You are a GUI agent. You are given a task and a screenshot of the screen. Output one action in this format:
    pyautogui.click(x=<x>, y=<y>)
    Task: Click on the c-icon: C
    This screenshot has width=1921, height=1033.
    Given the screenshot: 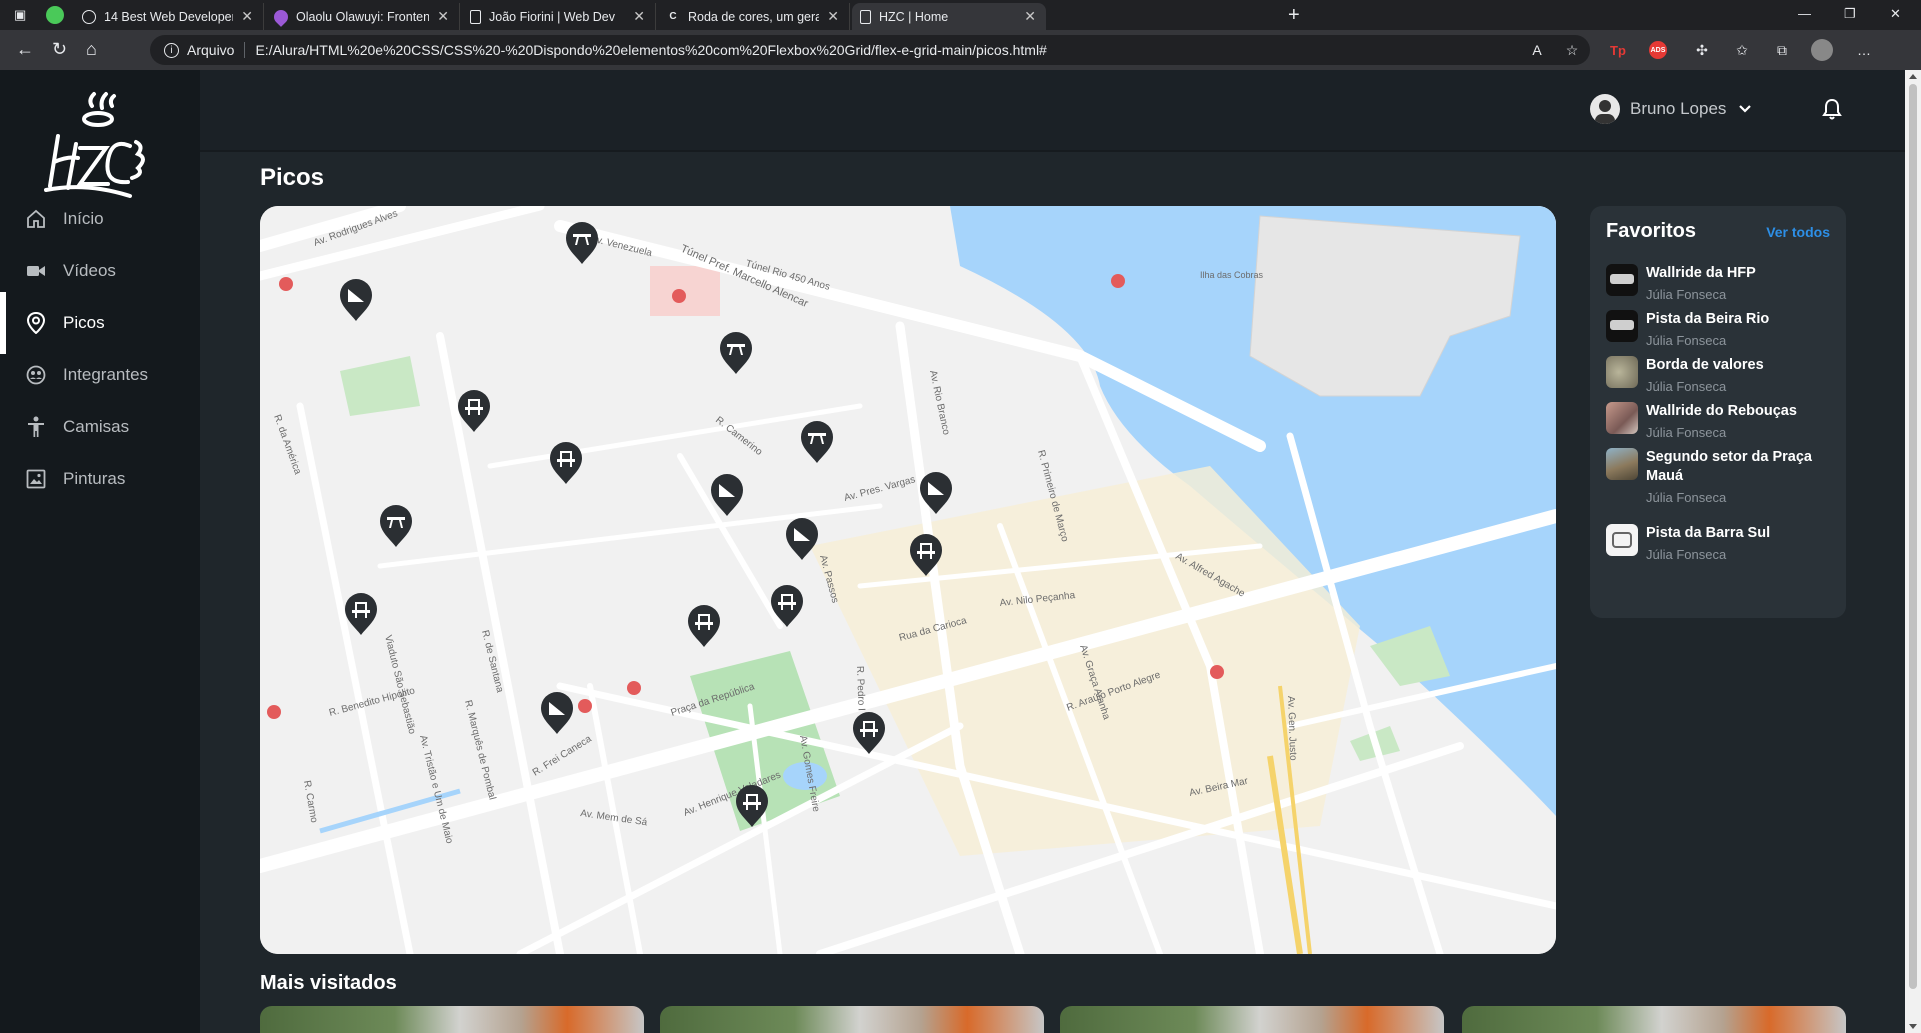 What is the action you would take?
    pyautogui.click(x=673, y=16)
    